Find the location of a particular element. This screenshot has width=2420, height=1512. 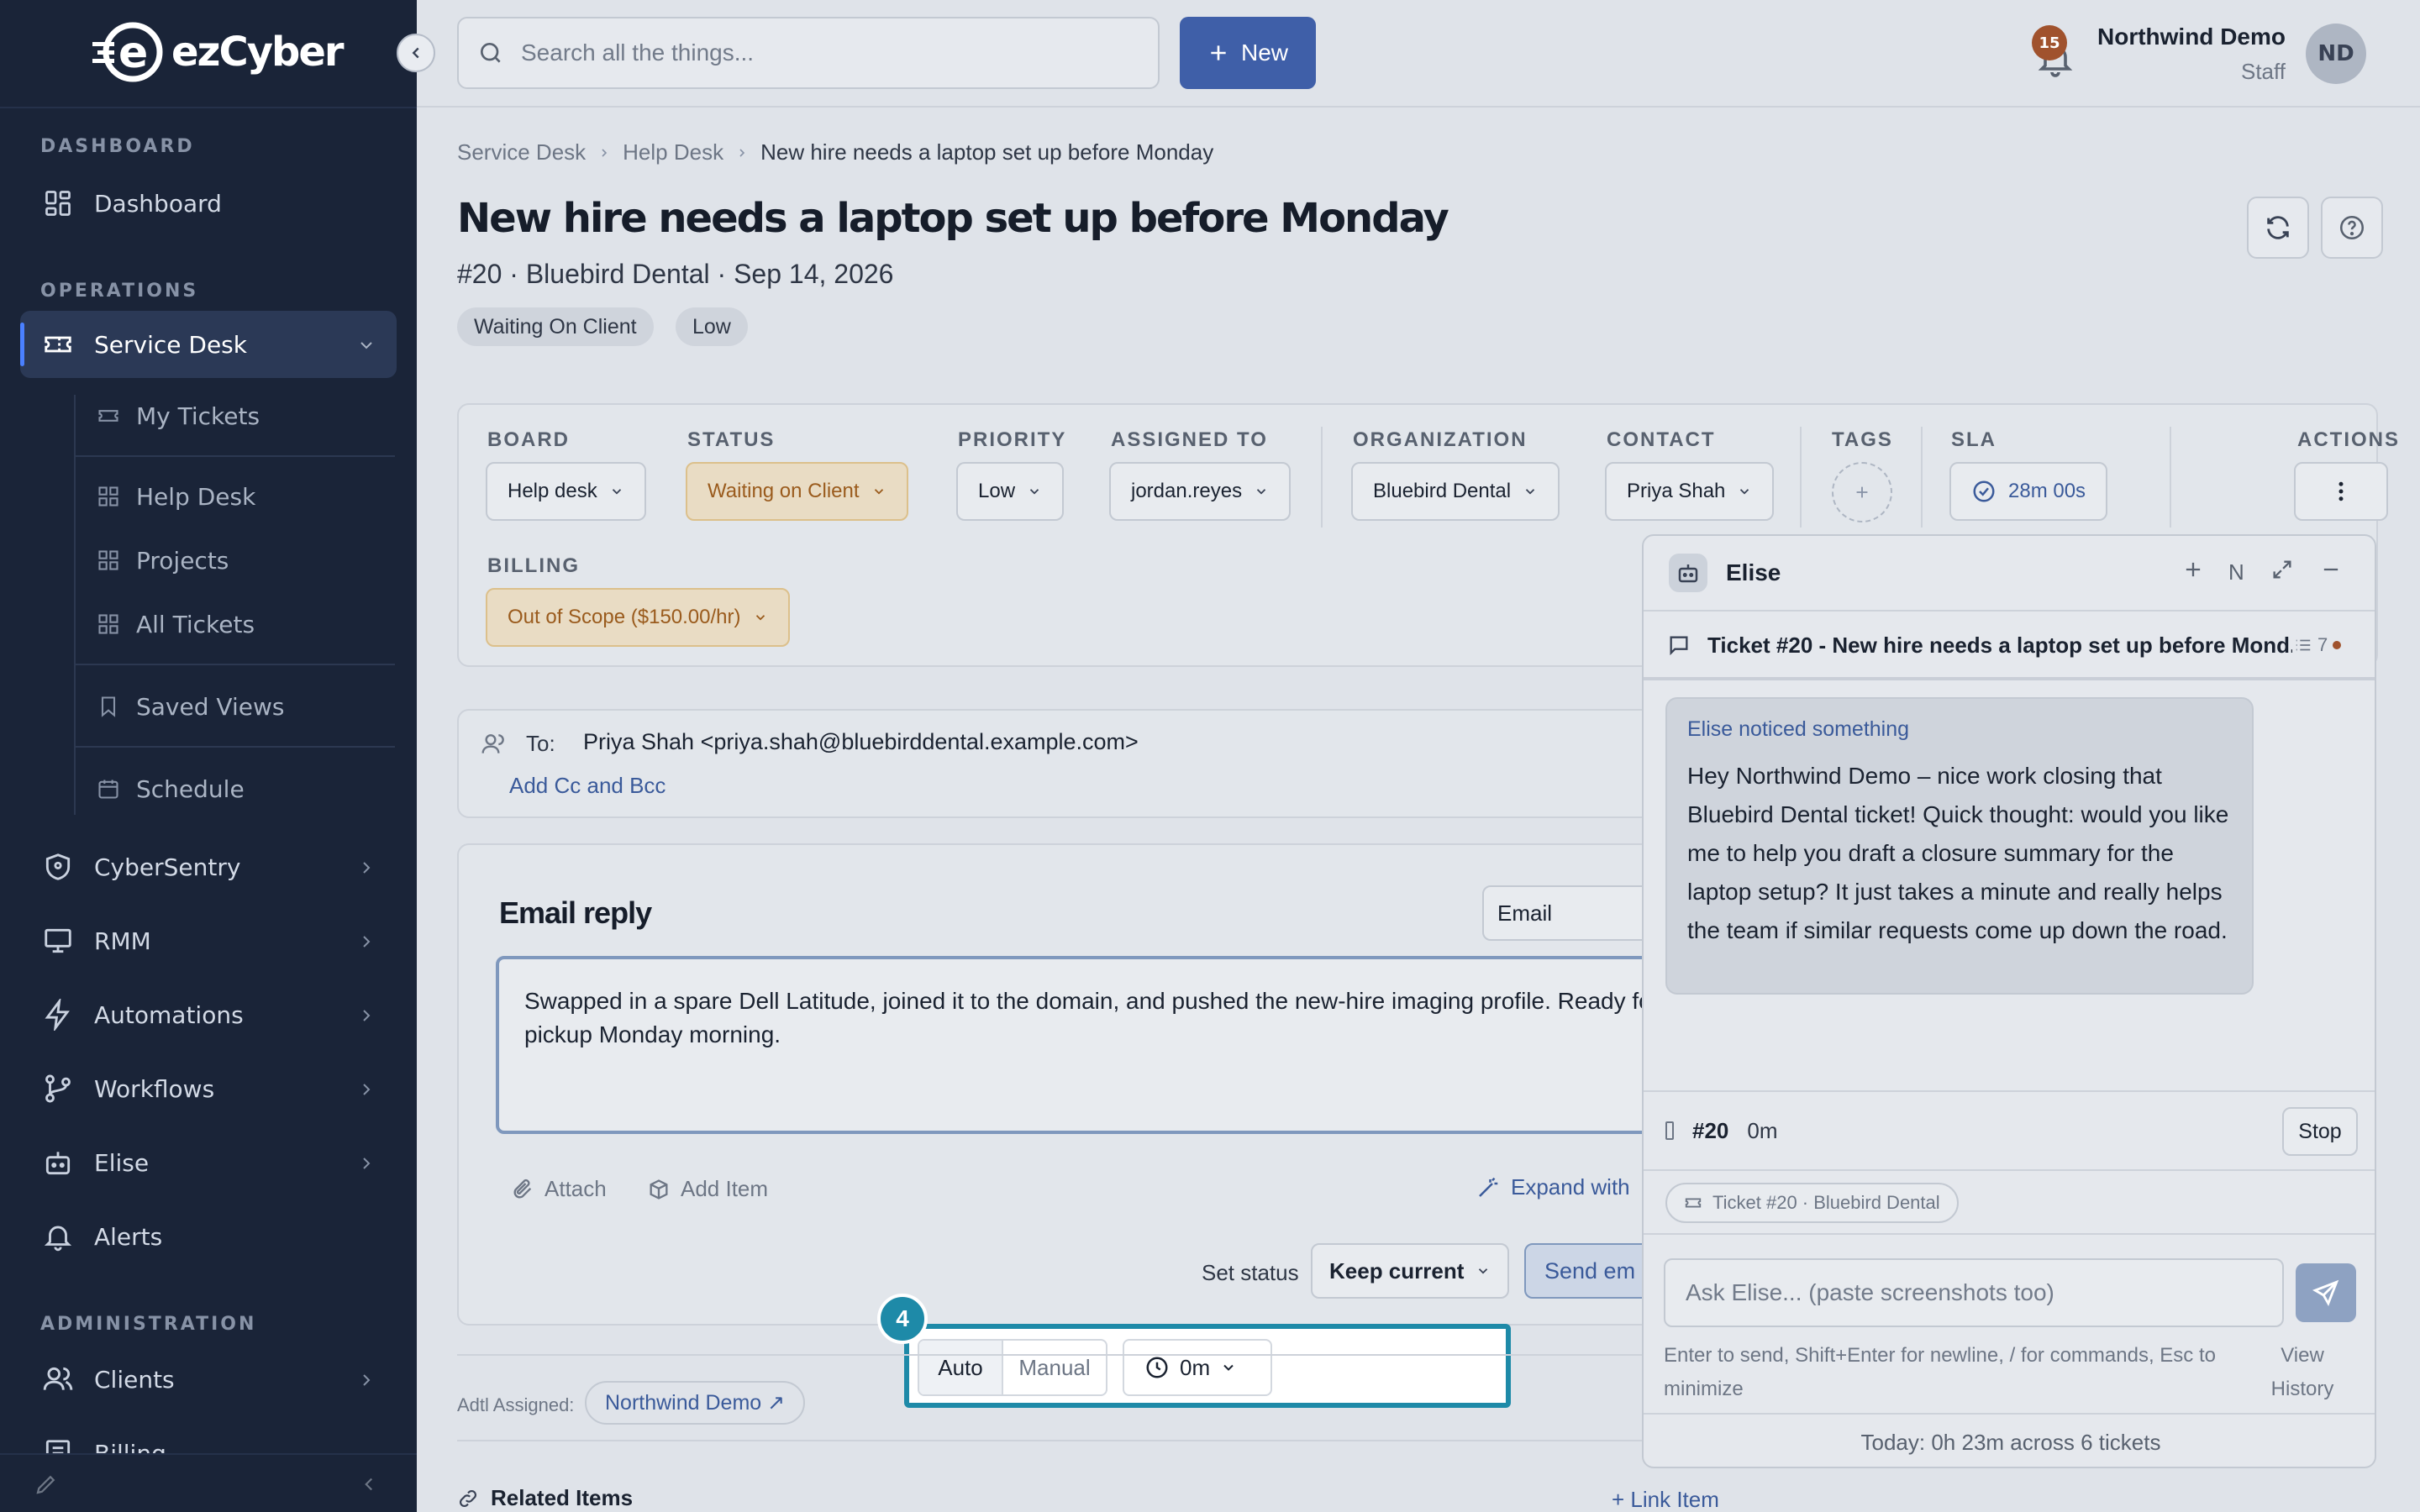

app-logo: e ezCyber is located at coordinates (218, 52).